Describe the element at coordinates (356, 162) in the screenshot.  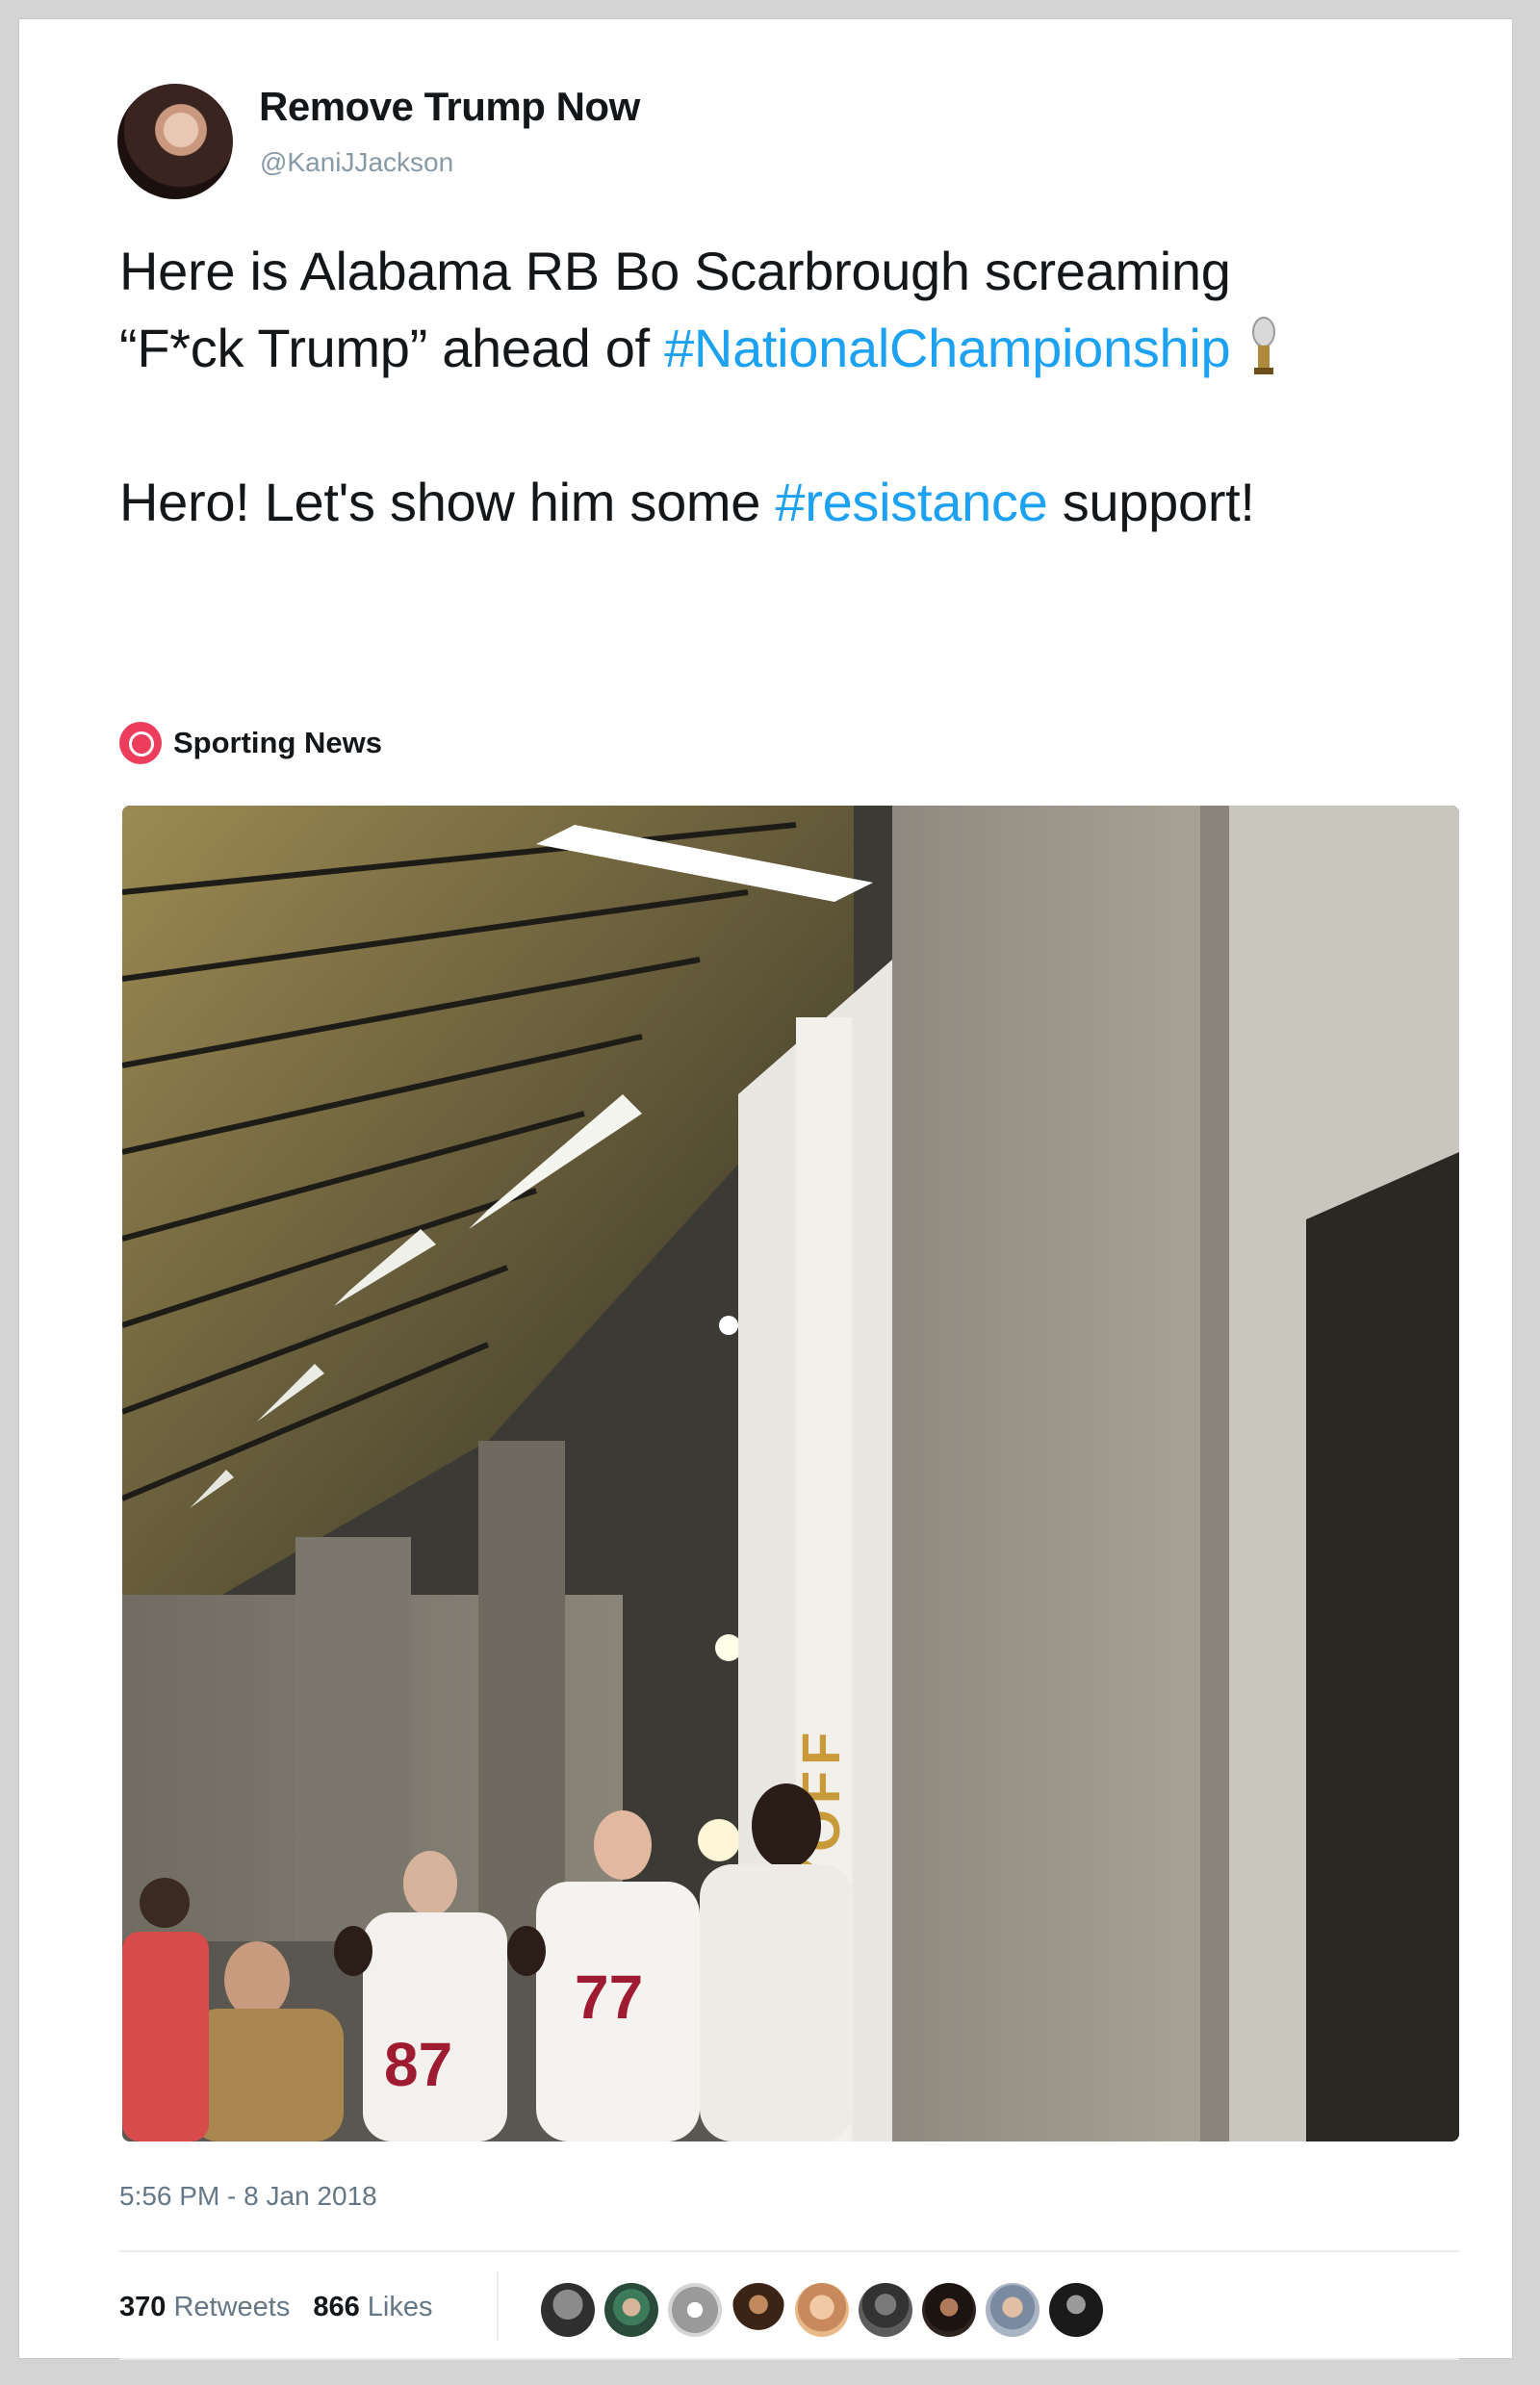
I see `user-handle: @KaniJJackson` at that location.